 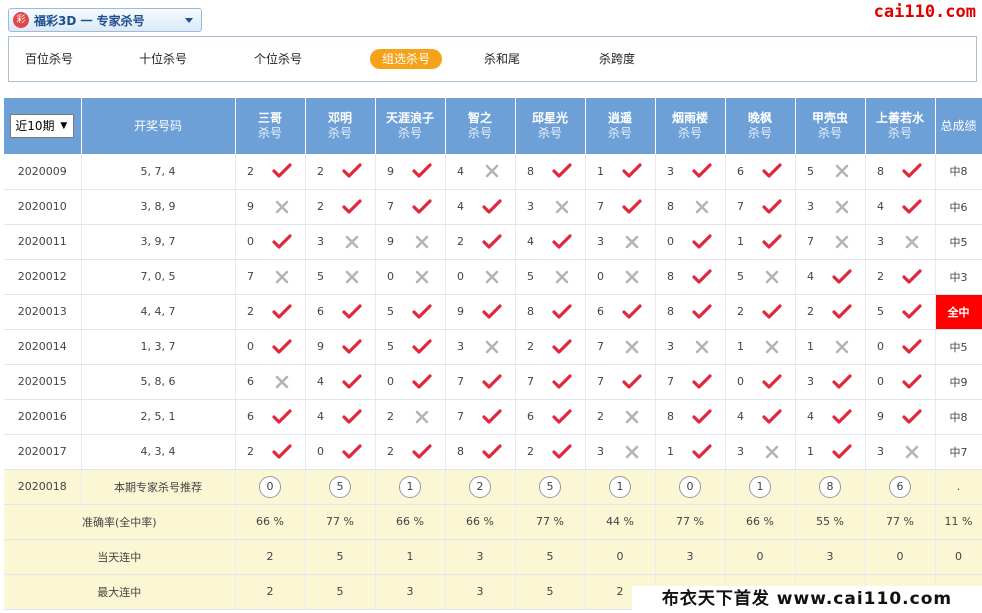 I want to click on expert-header: 晚枫 杀号, so click(x=760, y=126).